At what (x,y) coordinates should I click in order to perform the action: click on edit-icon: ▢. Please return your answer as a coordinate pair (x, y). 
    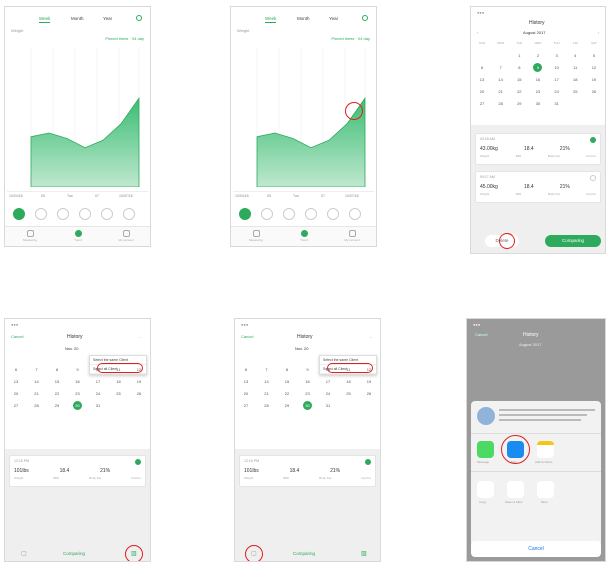
    Looking at the image, I should click on (24, 554).